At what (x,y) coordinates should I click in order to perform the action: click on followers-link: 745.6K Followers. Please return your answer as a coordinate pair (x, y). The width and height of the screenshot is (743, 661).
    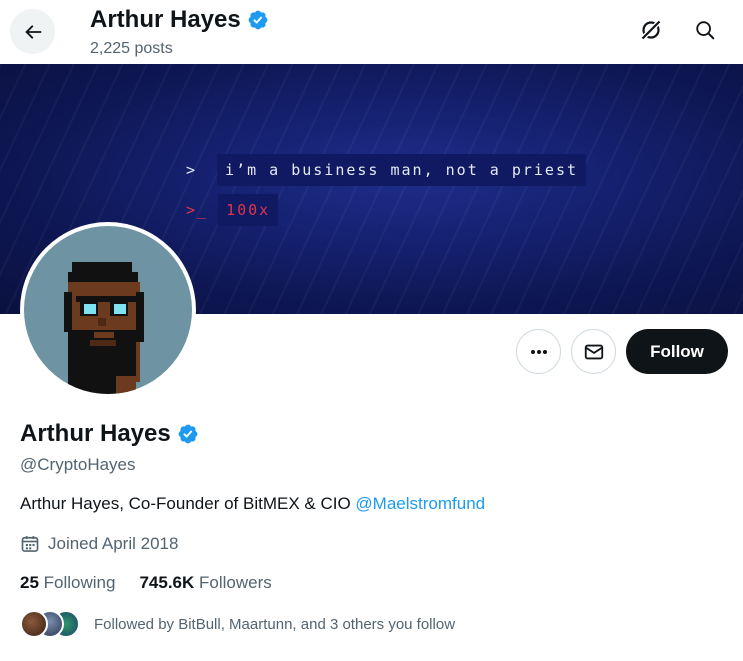
    Looking at the image, I should click on (205, 583).